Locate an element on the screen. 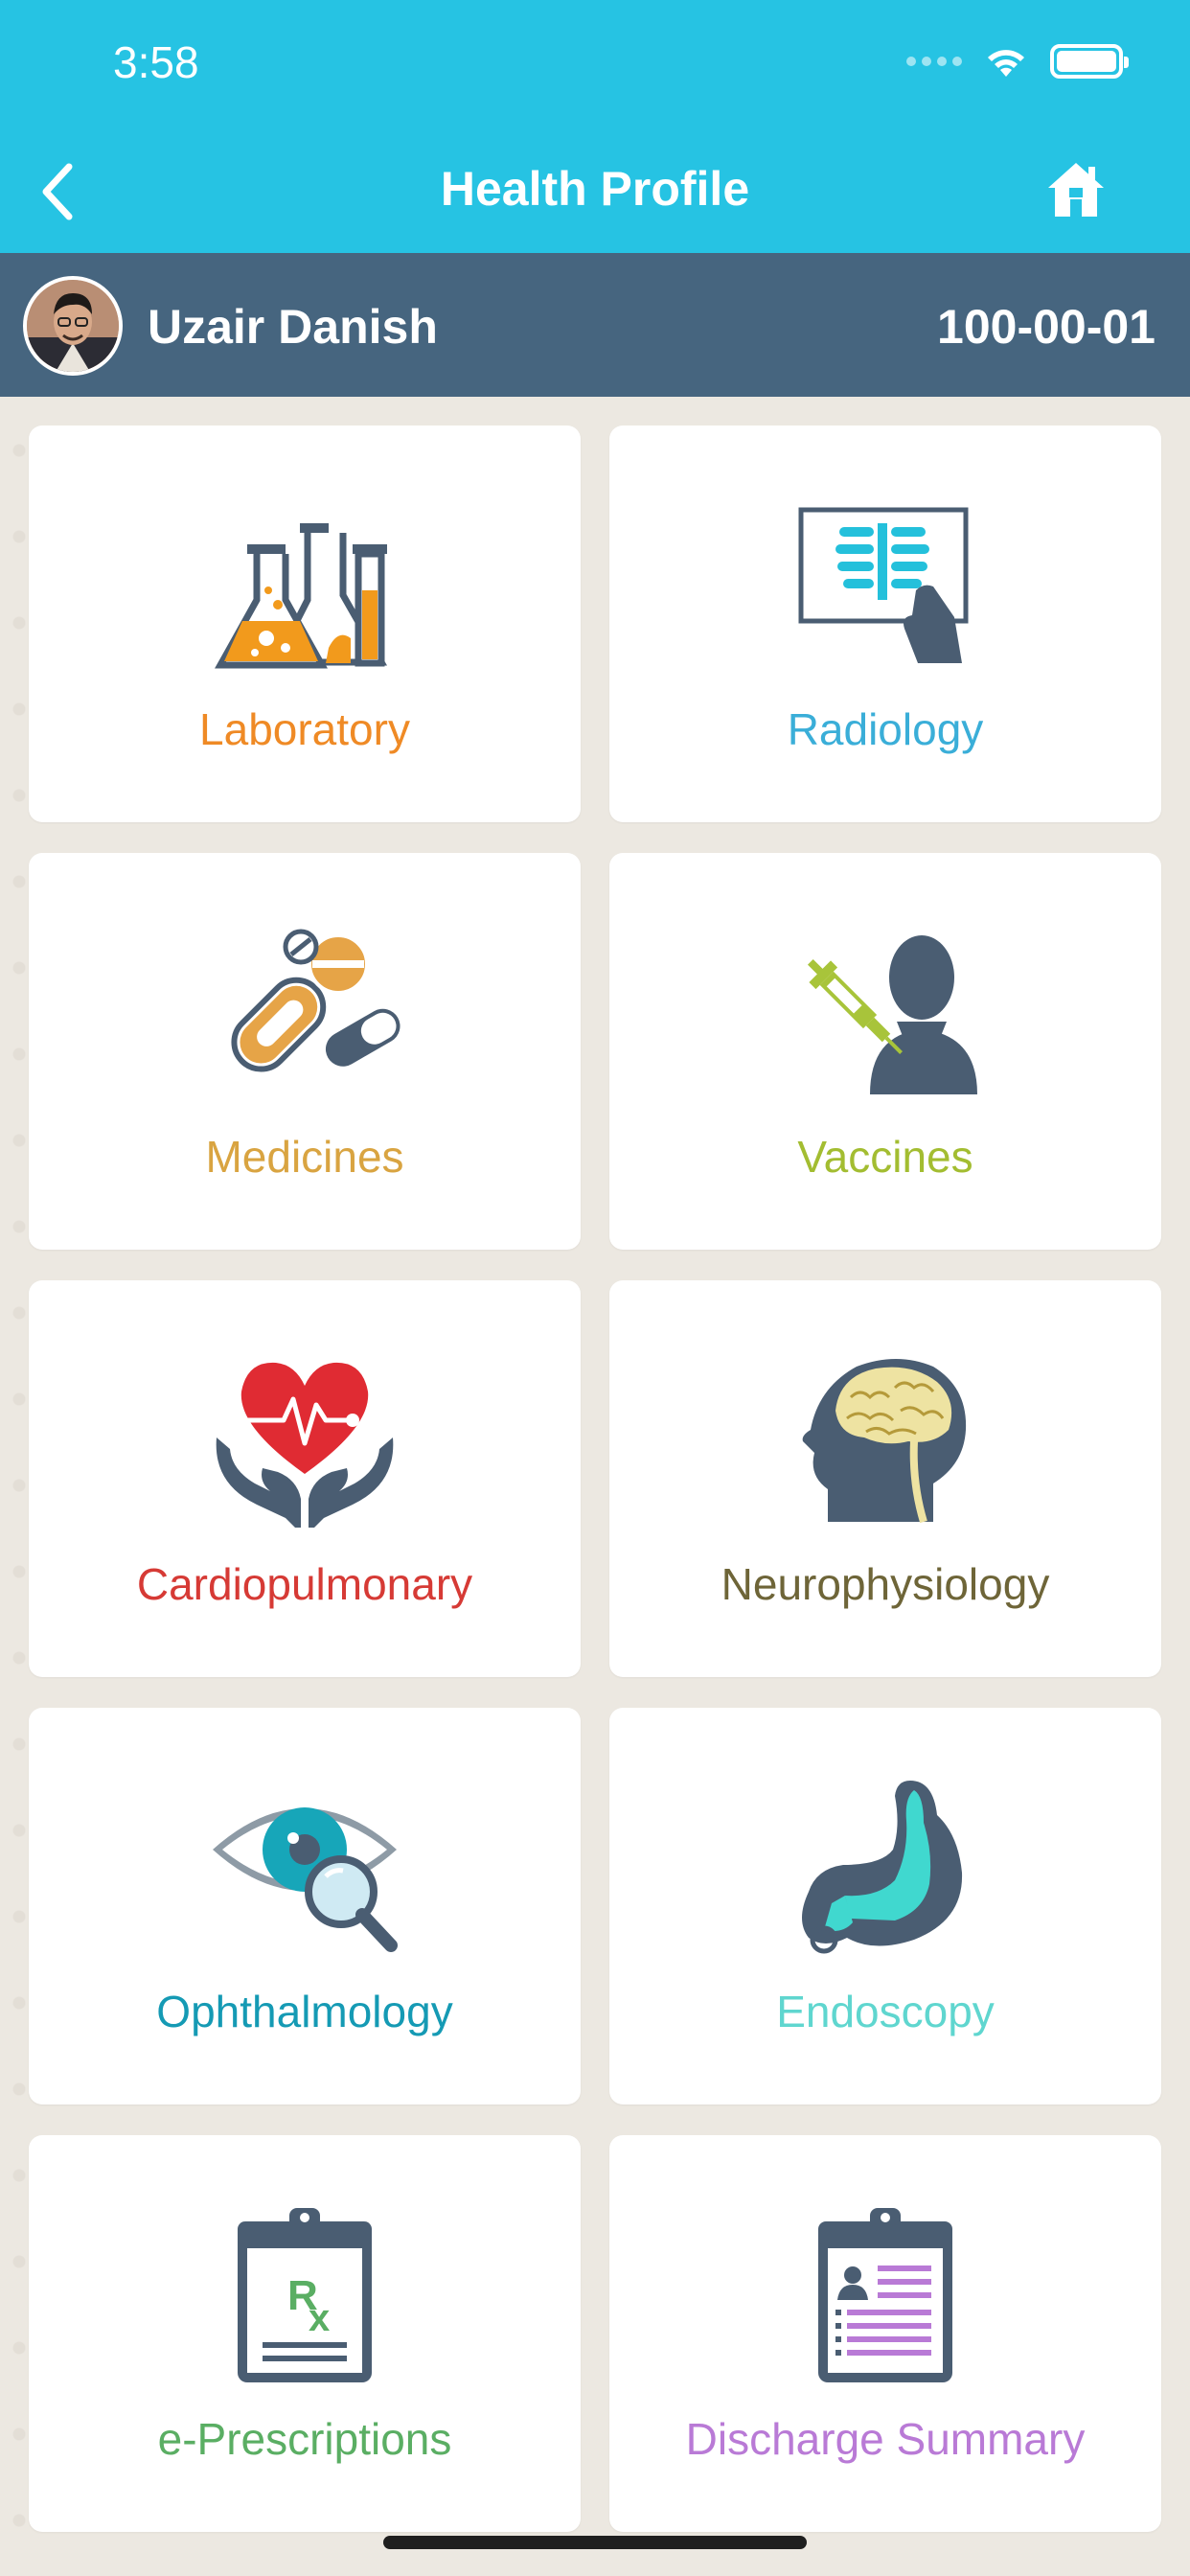 The width and height of the screenshot is (1190, 2576). stomach-icon is located at coordinates (883, 1867).